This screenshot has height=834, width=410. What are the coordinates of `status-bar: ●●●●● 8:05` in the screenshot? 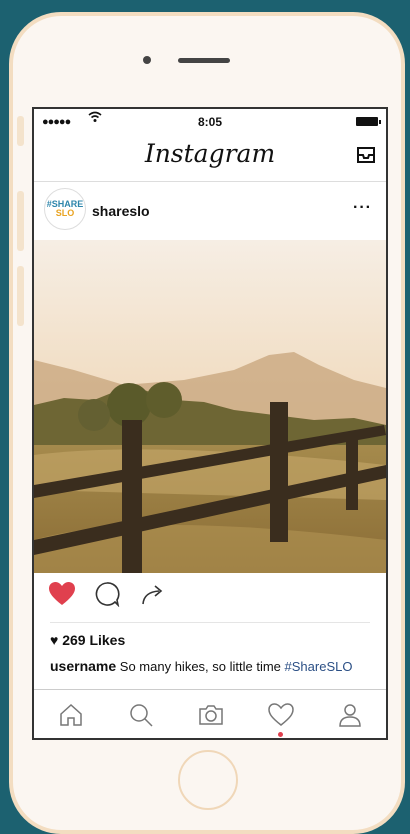 It's located at (210, 121).